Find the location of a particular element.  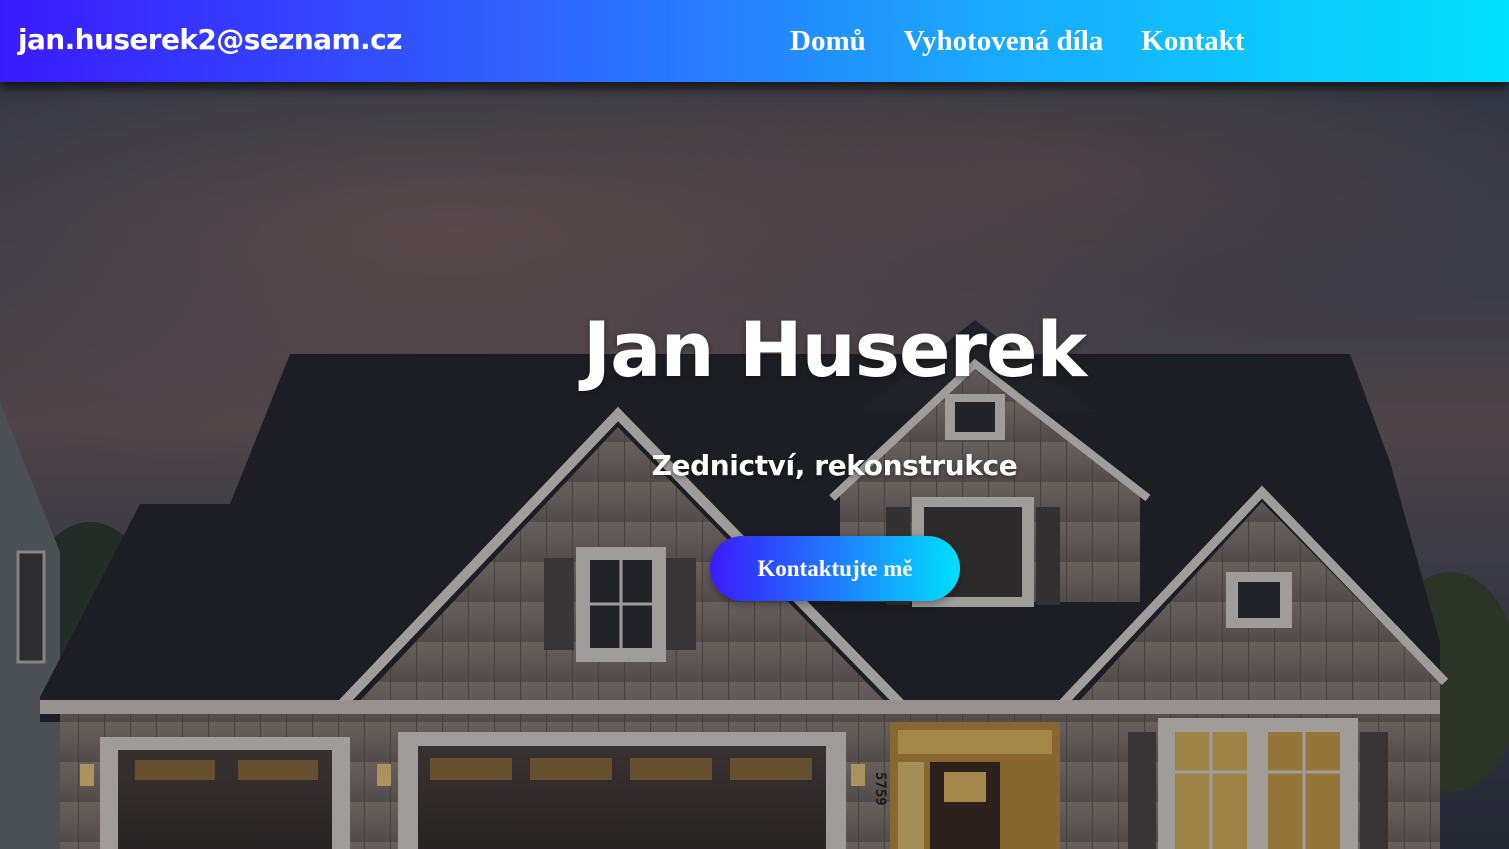

contact-me-button: Kontaktujte mě is located at coordinates (835, 568).